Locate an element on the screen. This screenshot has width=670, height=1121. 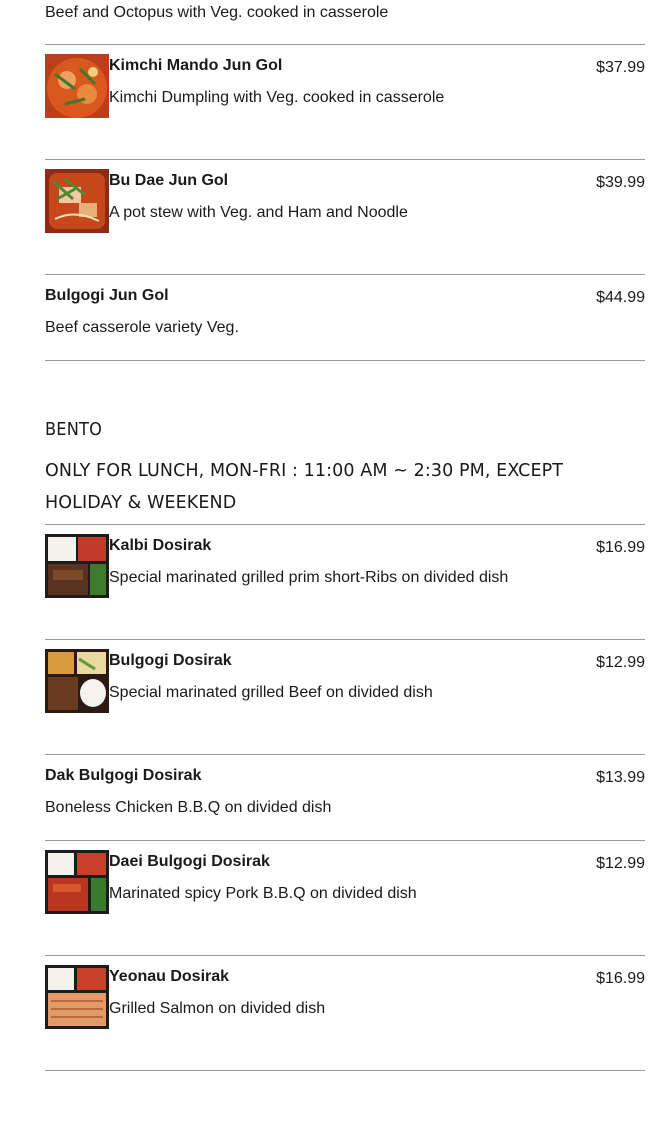
menu-item-price: $39.99 is located at coordinates (620, 182).